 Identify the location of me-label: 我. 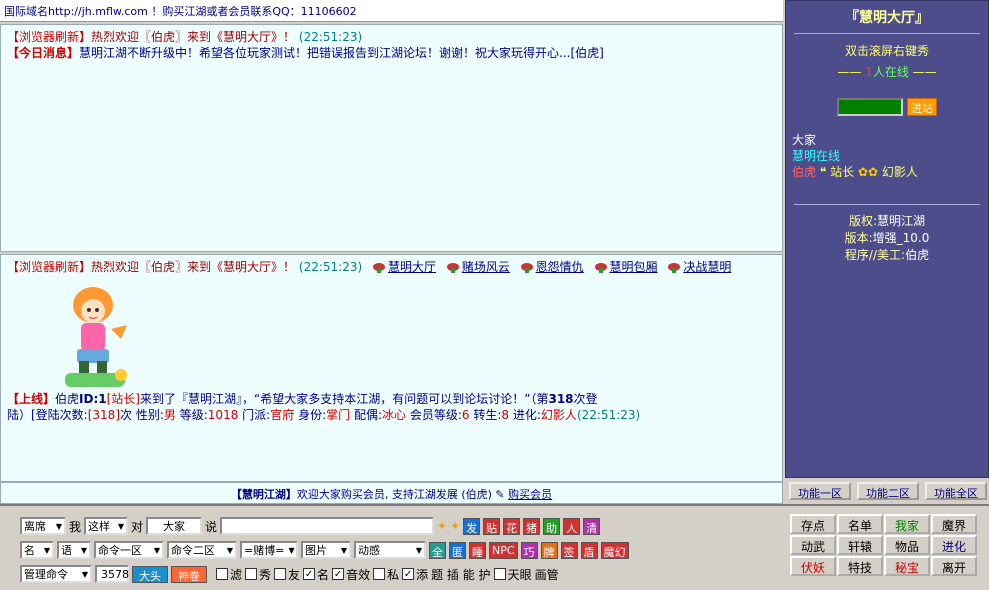
(75, 526).